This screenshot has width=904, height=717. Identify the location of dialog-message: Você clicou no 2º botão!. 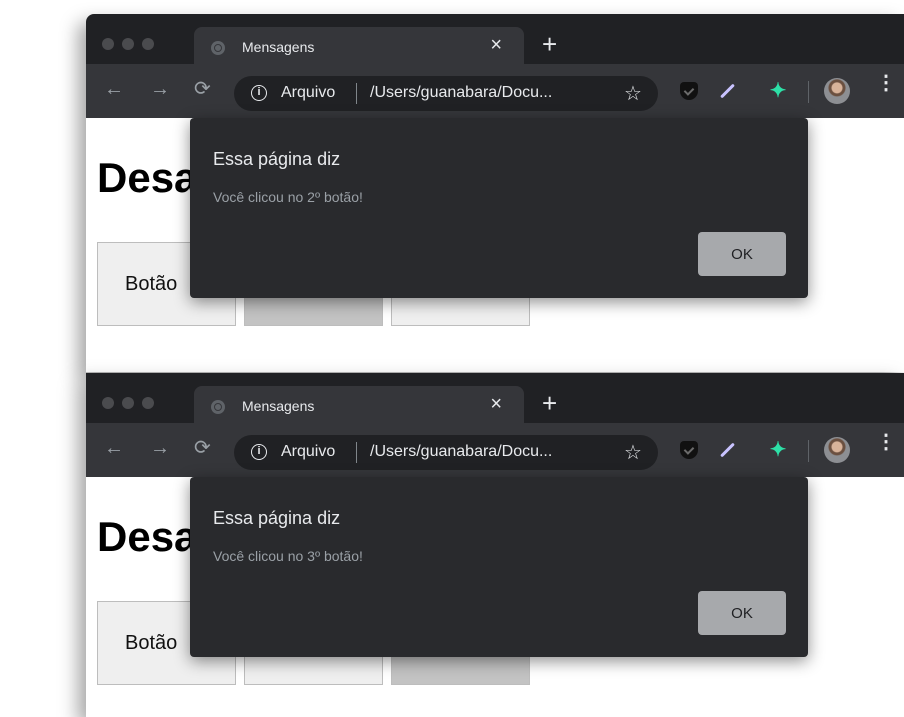
(288, 197).